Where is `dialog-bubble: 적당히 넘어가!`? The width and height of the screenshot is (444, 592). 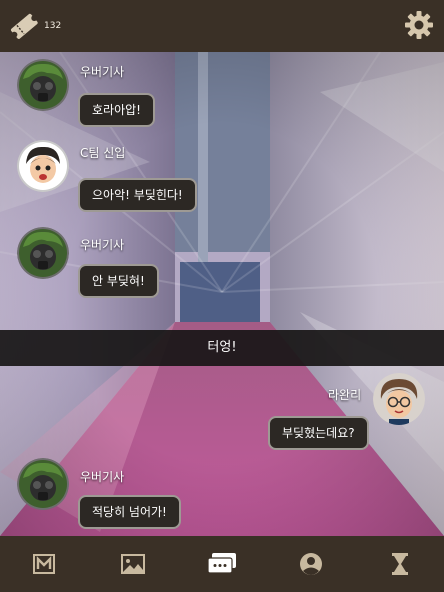
dialog-bubble: 적당히 넘어가! is located at coordinates (129, 512).